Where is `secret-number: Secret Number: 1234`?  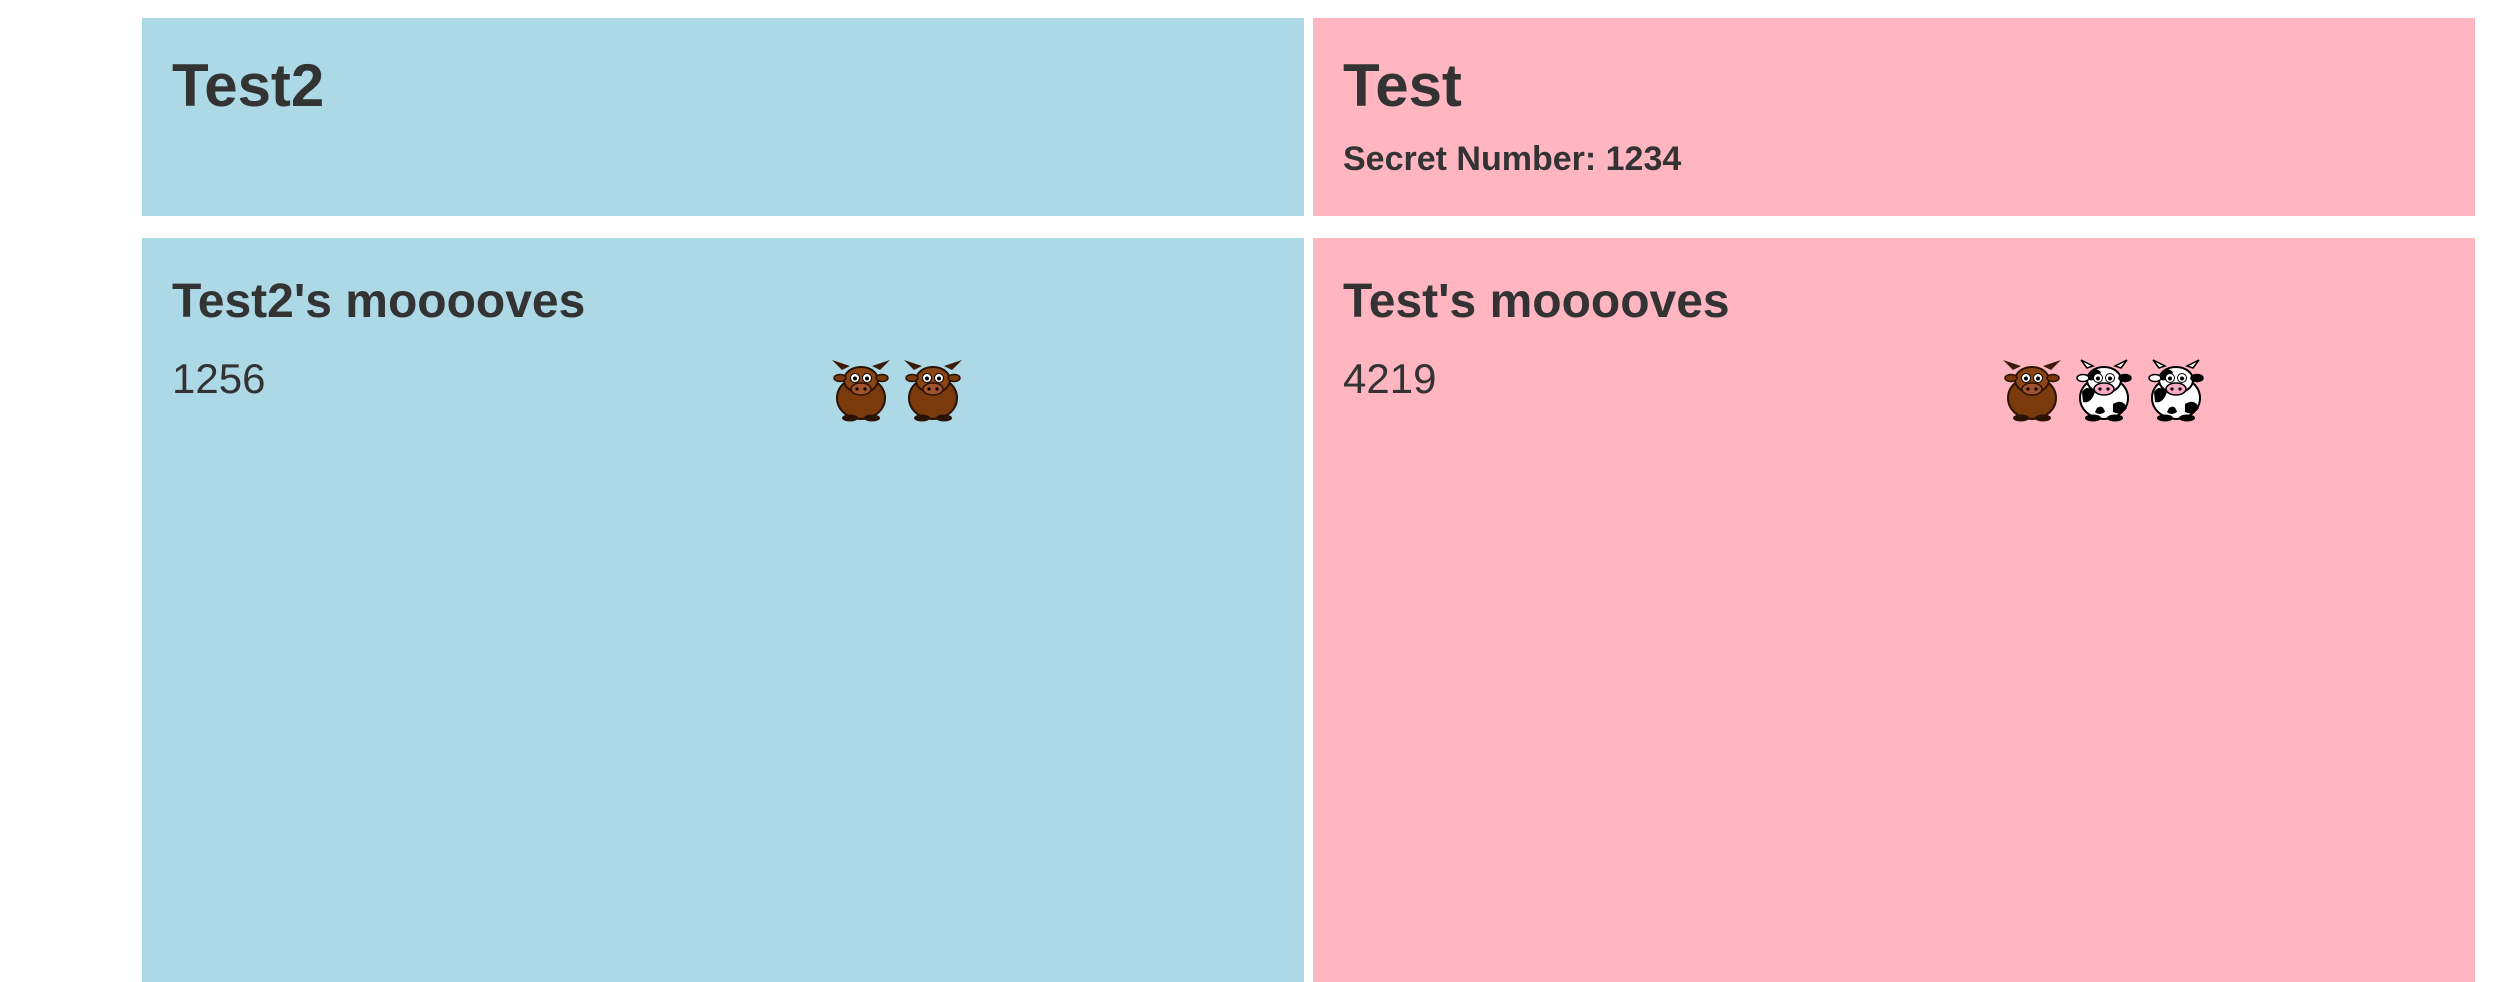
secret-number: Secret Number: 1234 is located at coordinates (1512, 159).